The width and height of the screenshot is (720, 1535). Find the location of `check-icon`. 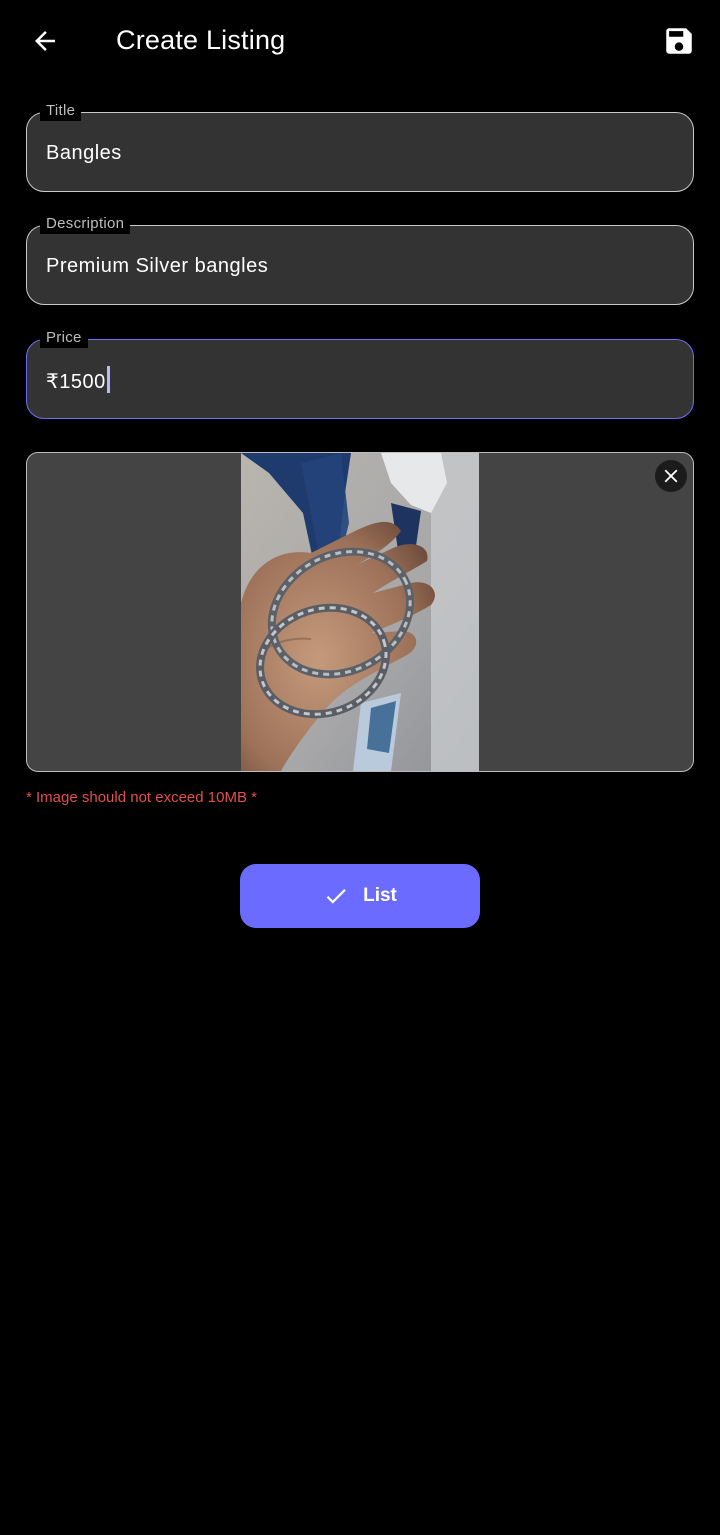

check-icon is located at coordinates (336, 896).